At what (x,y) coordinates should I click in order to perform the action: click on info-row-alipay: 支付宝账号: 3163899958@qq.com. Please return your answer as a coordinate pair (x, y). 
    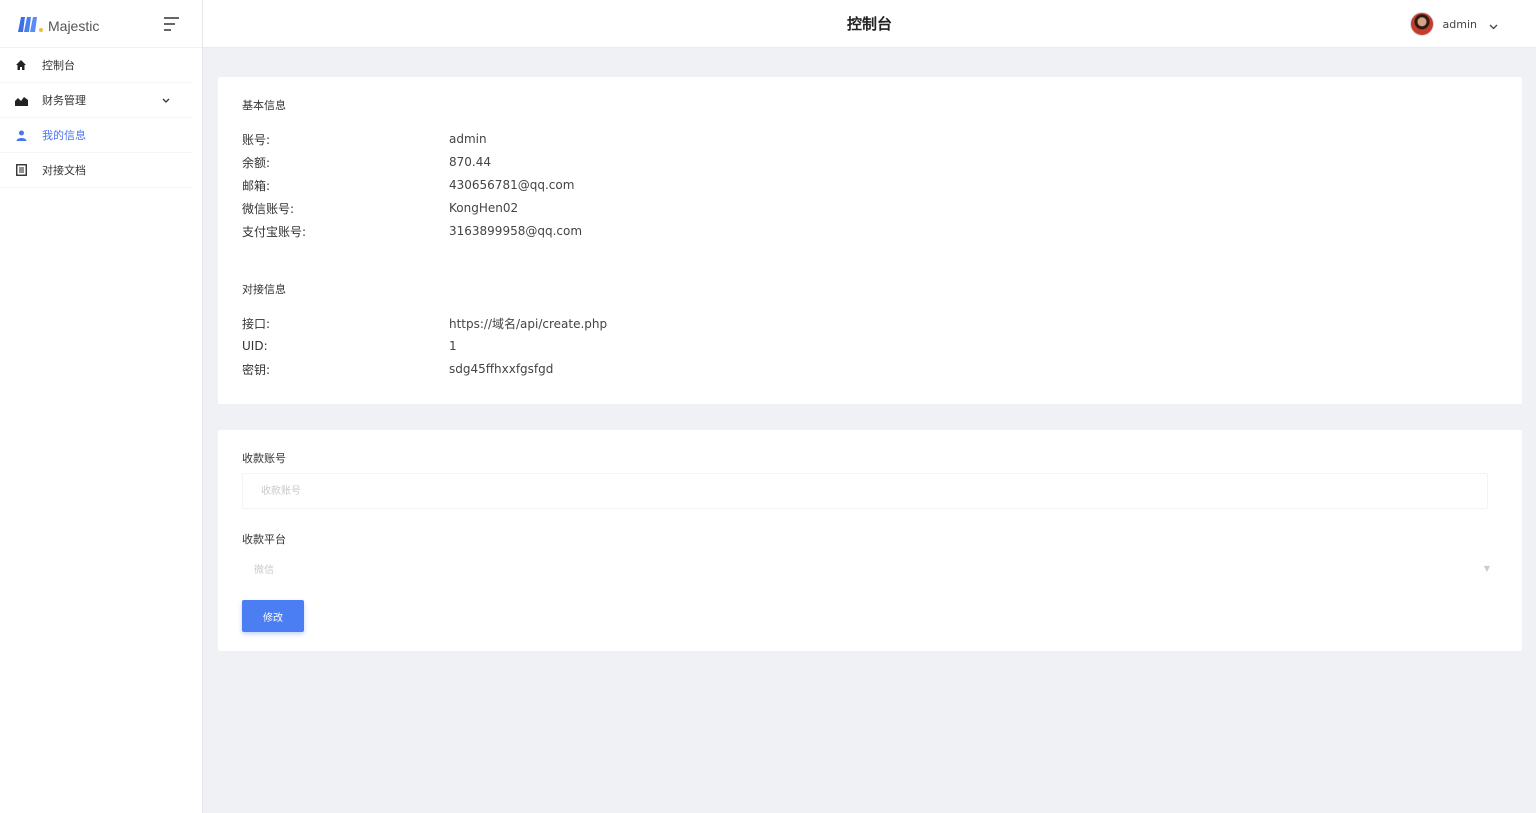
    Looking at the image, I should click on (870, 231).